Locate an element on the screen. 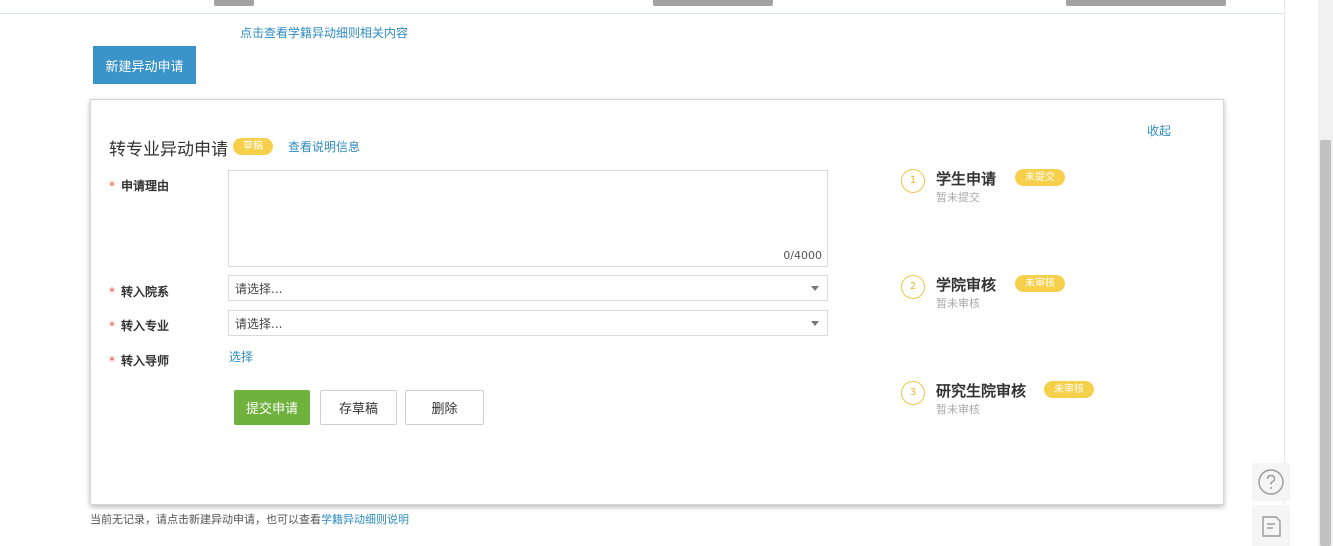 This screenshot has width=1333, height=546. help-button is located at coordinates (1271, 482).